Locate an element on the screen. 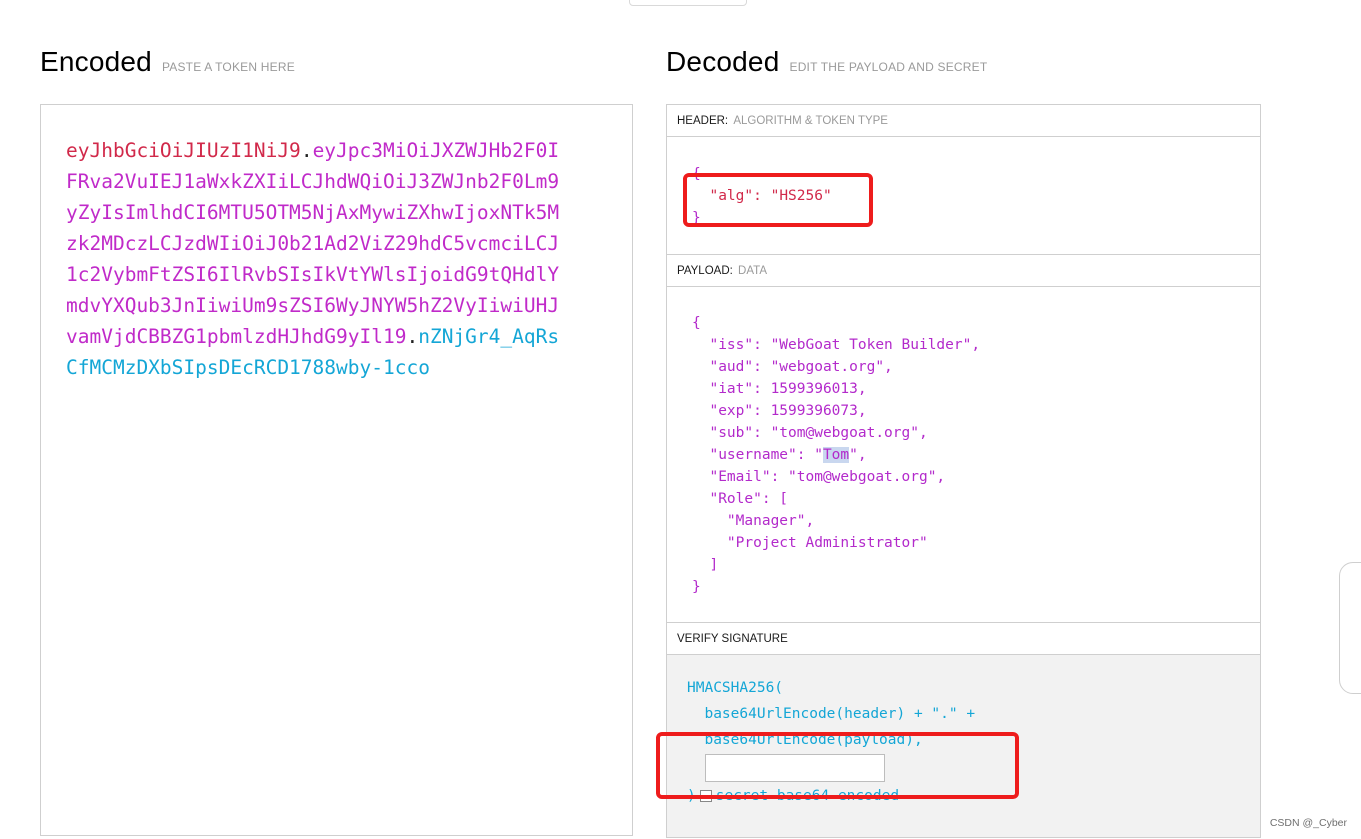  header-label: HEADER: is located at coordinates (703, 121).